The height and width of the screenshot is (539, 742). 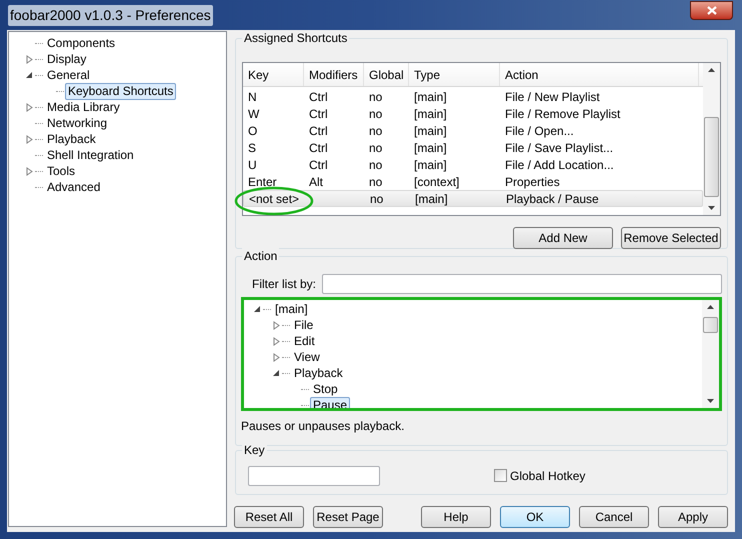 What do you see at coordinates (307, 357) in the screenshot?
I see `tree-item: View` at bounding box center [307, 357].